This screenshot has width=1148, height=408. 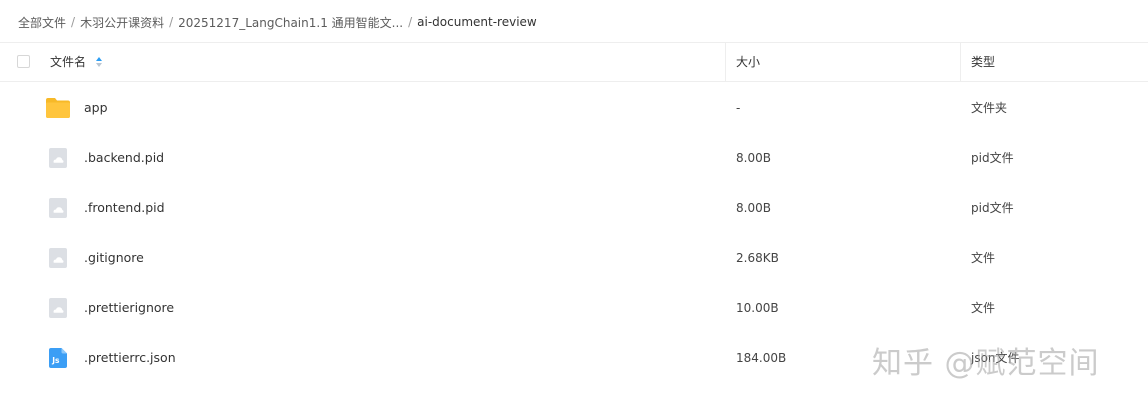 What do you see at coordinates (574, 62) in the screenshot?
I see `table-header: 文件名 大小 类型` at bounding box center [574, 62].